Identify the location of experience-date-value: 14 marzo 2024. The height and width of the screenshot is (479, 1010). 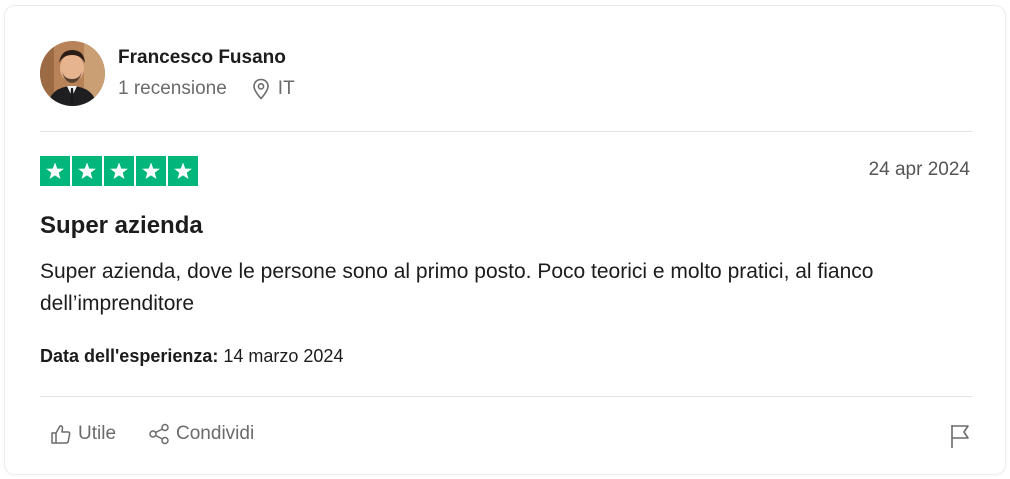
(283, 356).